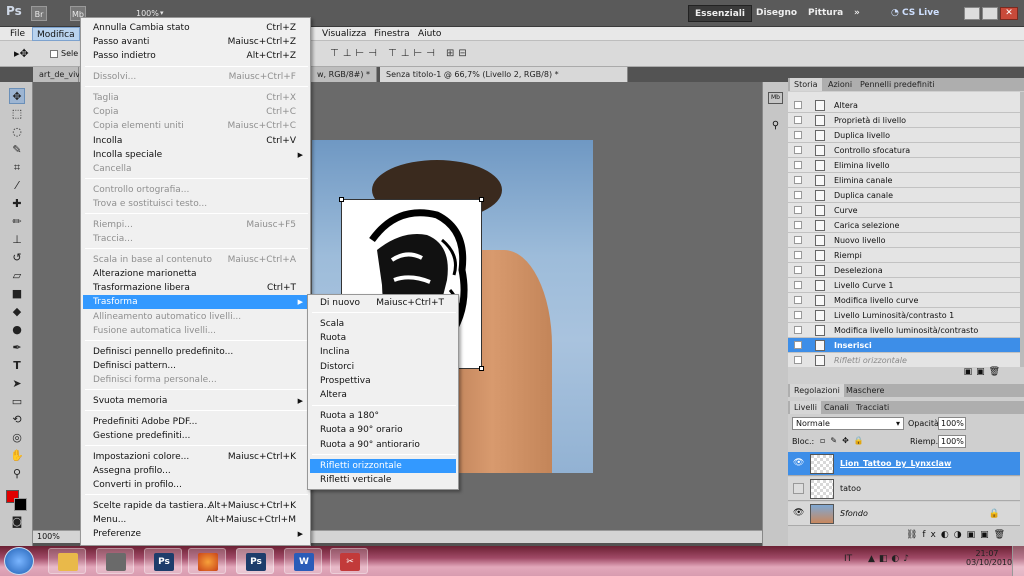  Describe the element at coordinates (56, 74) in the screenshot. I see `tab-art-de-viv: art_de_viv` at that location.